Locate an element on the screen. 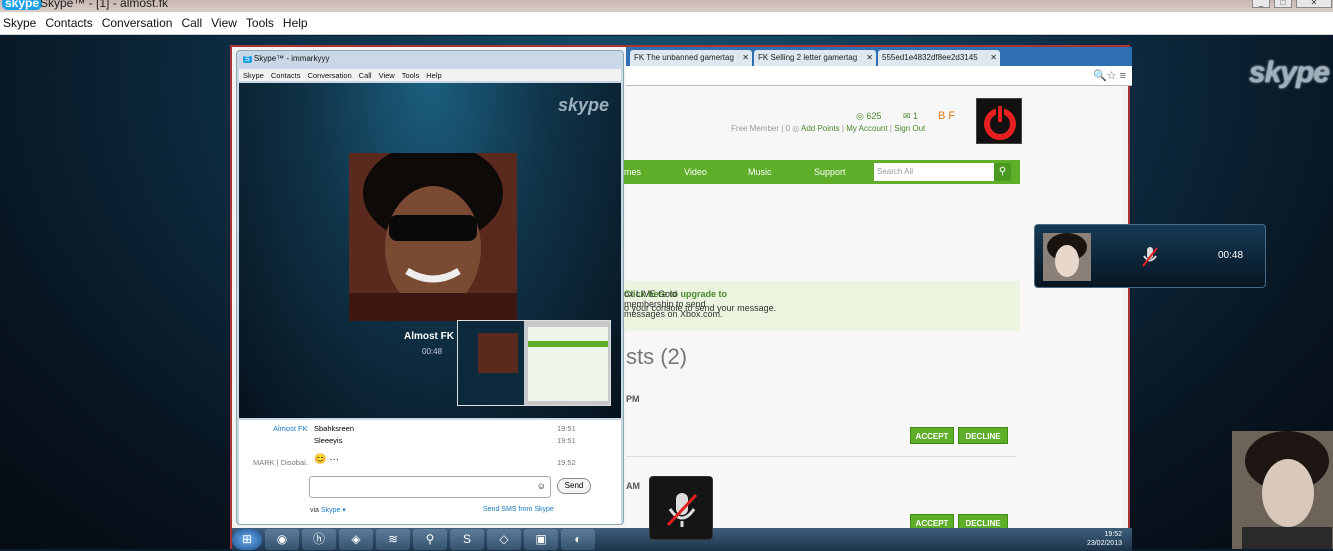  nav-support: Support is located at coordinates (830, 172).